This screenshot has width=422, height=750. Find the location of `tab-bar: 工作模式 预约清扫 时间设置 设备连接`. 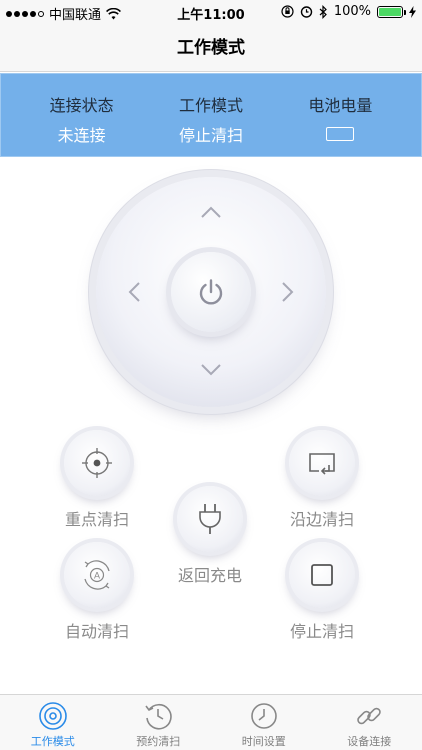

tab-bar: 工作模式 预约清扫 时间设置 设备连接 is located at coordinates (211, 722).